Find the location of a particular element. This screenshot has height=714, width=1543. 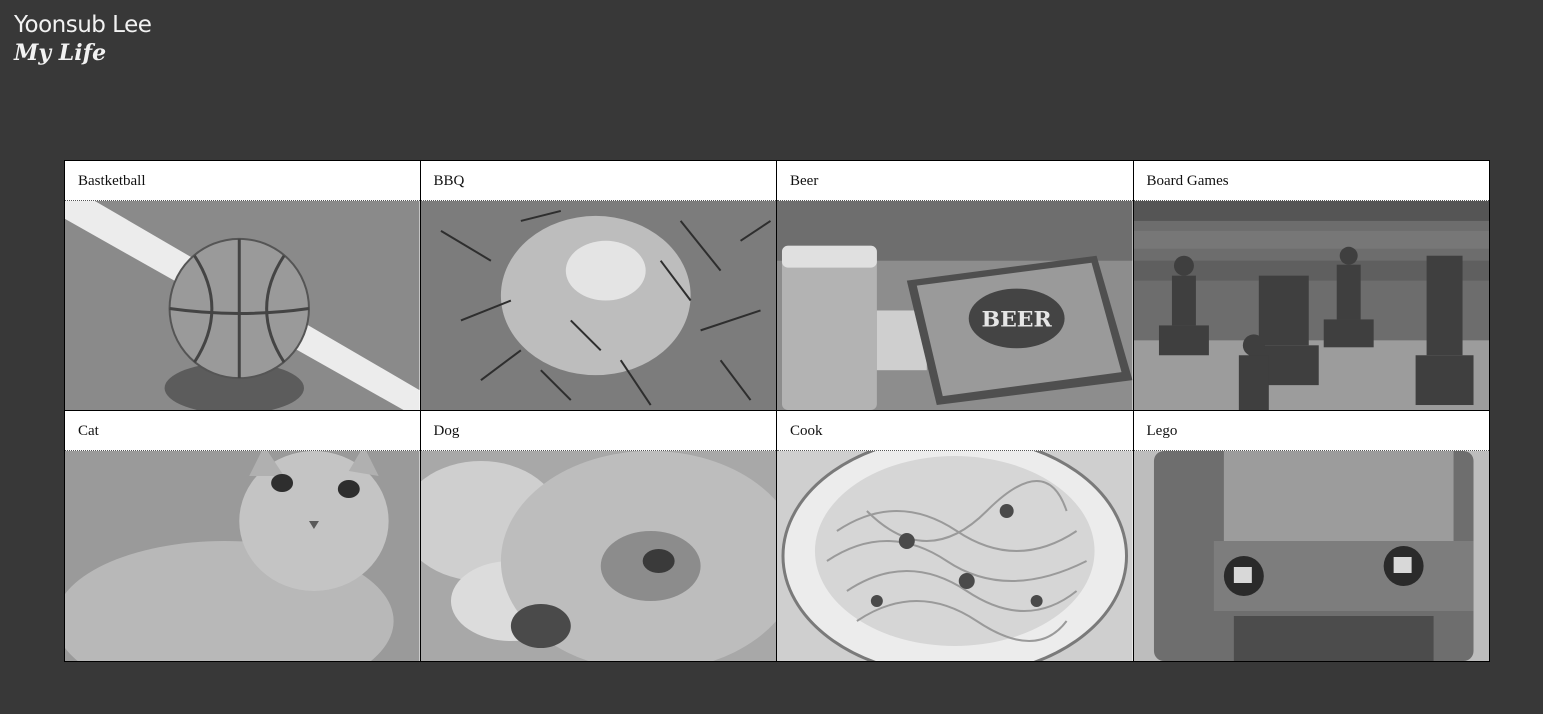

gallery-card-cat: Cat is located at coordinates (242, 536).